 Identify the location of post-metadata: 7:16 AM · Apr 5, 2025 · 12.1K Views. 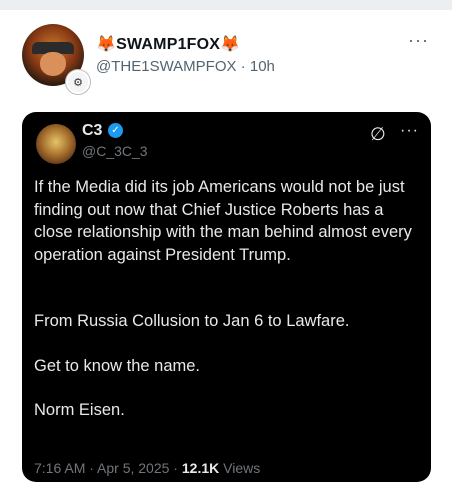
(147, 468).